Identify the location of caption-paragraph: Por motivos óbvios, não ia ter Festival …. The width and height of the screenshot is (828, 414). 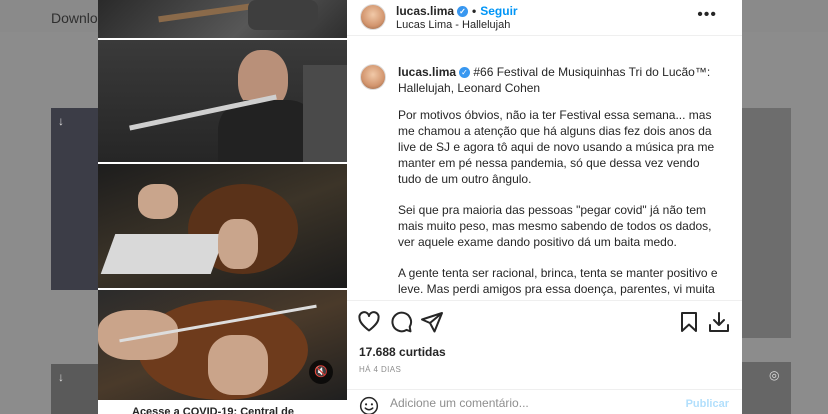
(556, 147).